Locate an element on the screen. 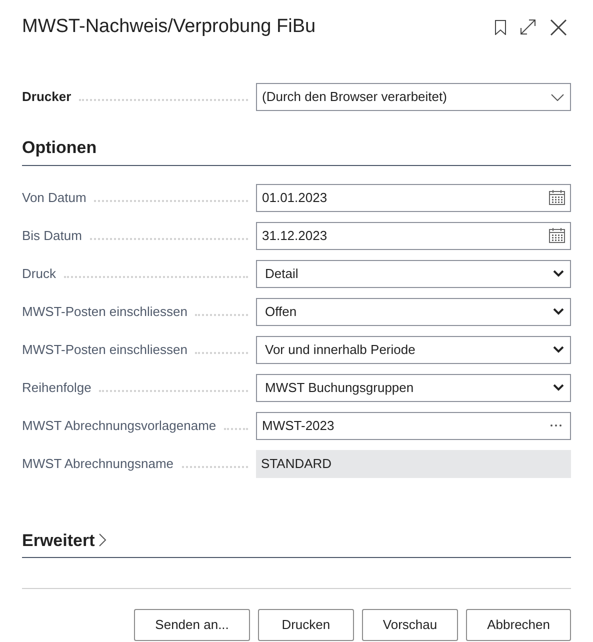 The width and height of the screenshot is (593, 642). field-label: MWST Abrechnungsvorlagename is located at coordinates (119, 425).